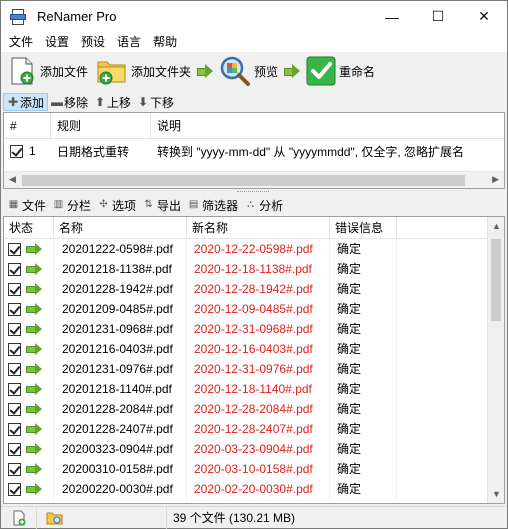 Image resolution: width=508 pixels, height=529 pixels. What do you see at coordinates (363, 228) in the screenshot?
I see `files-col-error: 错误信息` at bounding box center [363, 228].